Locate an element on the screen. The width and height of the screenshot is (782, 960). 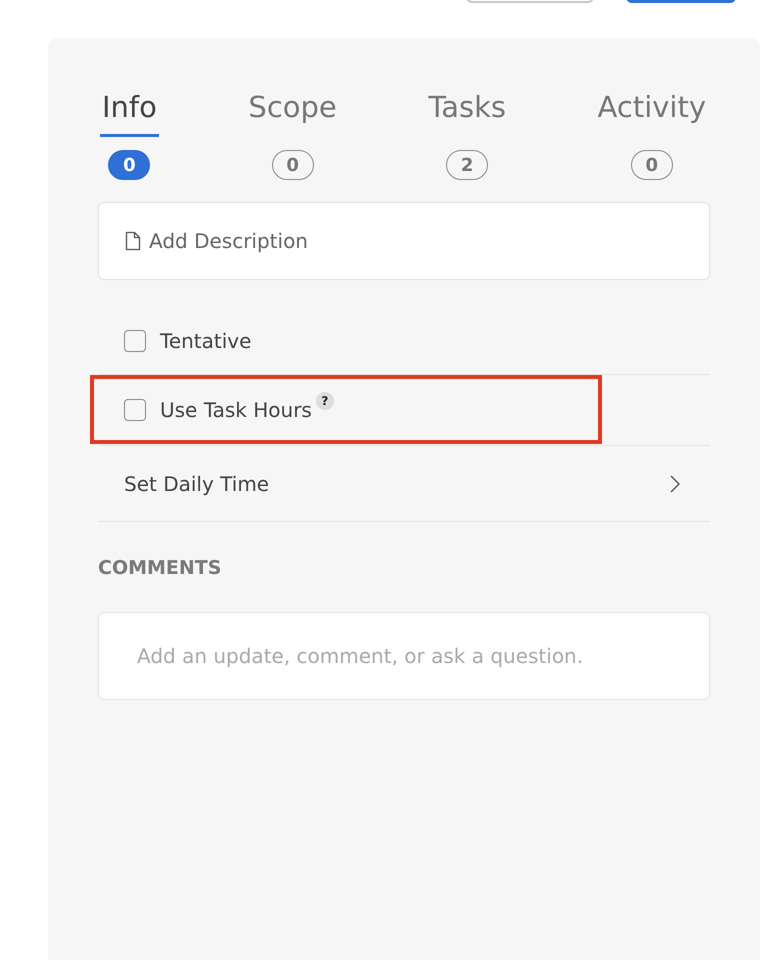
document-icon is located at coordinates (133, 241).